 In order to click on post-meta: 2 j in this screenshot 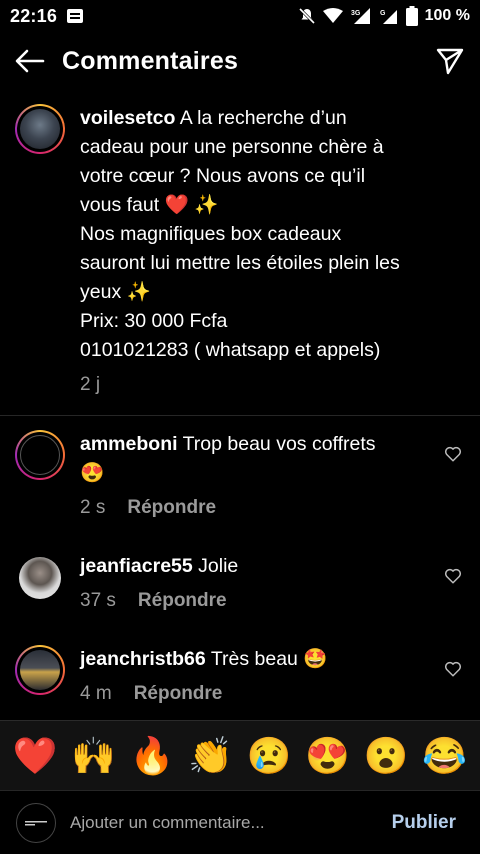, I will do `click(90, 385)`.